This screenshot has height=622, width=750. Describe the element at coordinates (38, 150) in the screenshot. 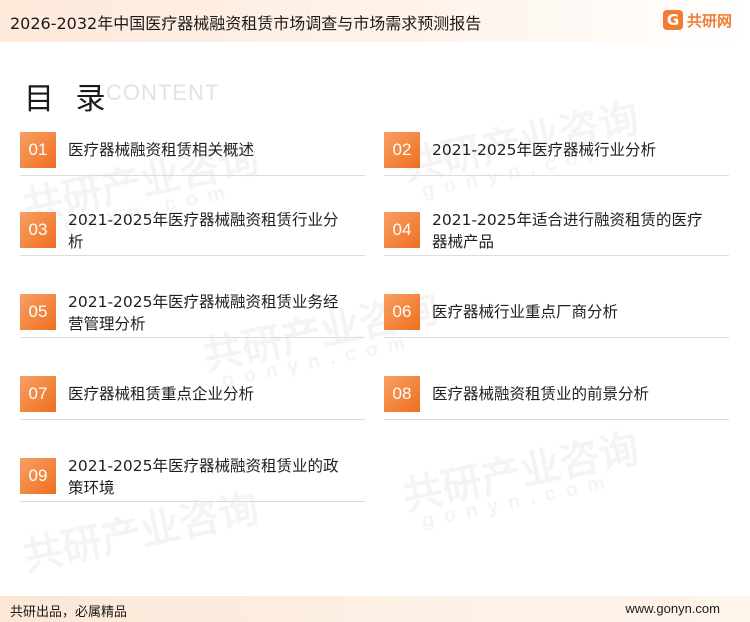

I see `toc-number-badge: 01` at that location.